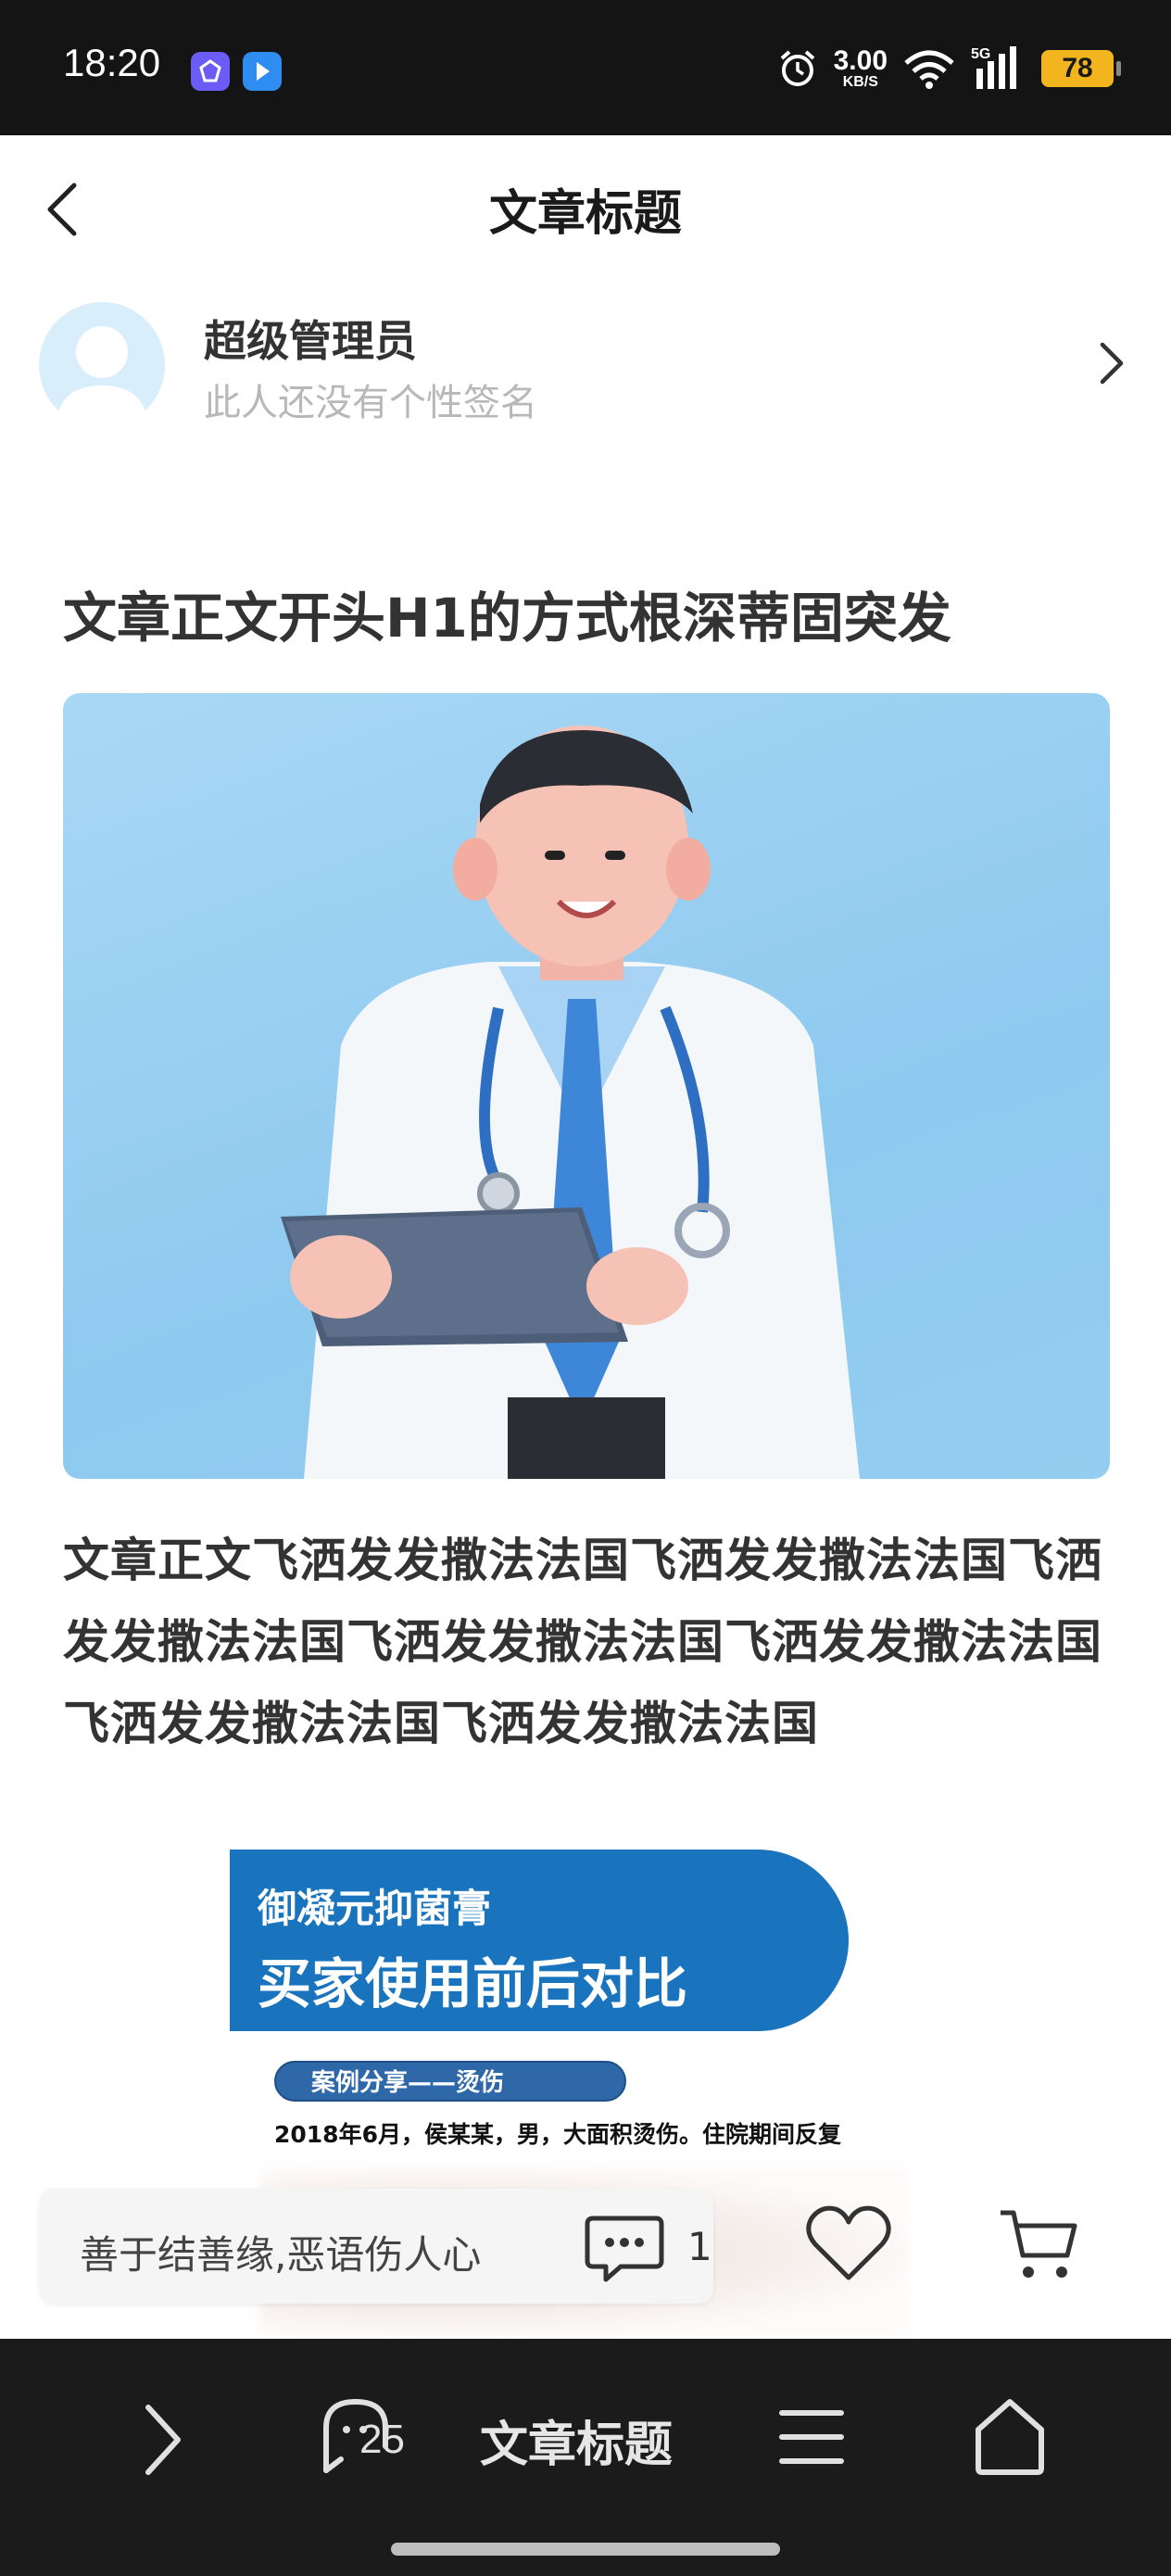  What do you see at coordinates (1112, 363) in the screenshot?
I see `chevron-right-icon` at bounding box center [1112, 363].